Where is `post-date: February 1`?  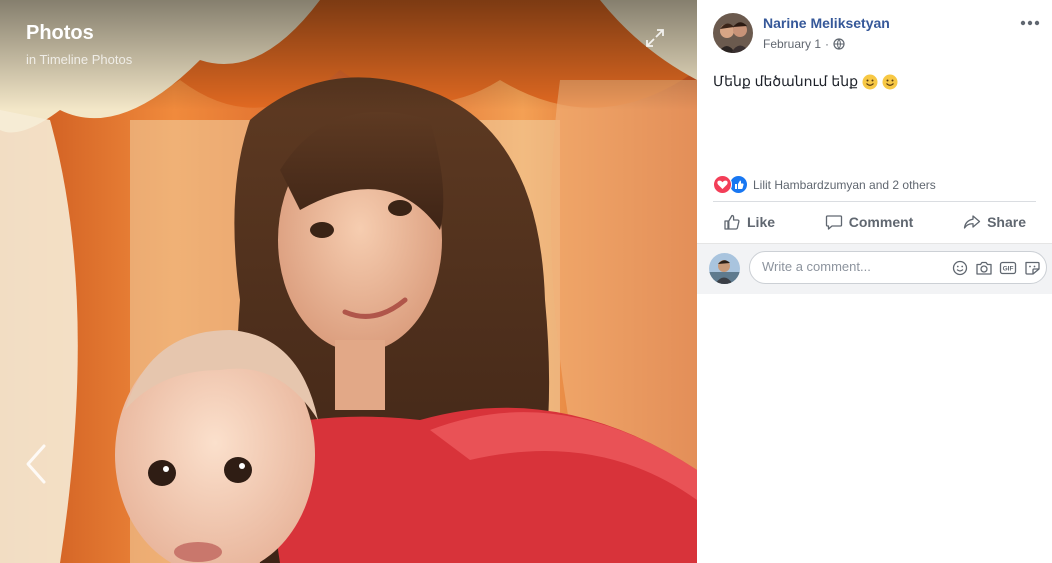 post-date: February 1 is located at coordinates (792, 44).